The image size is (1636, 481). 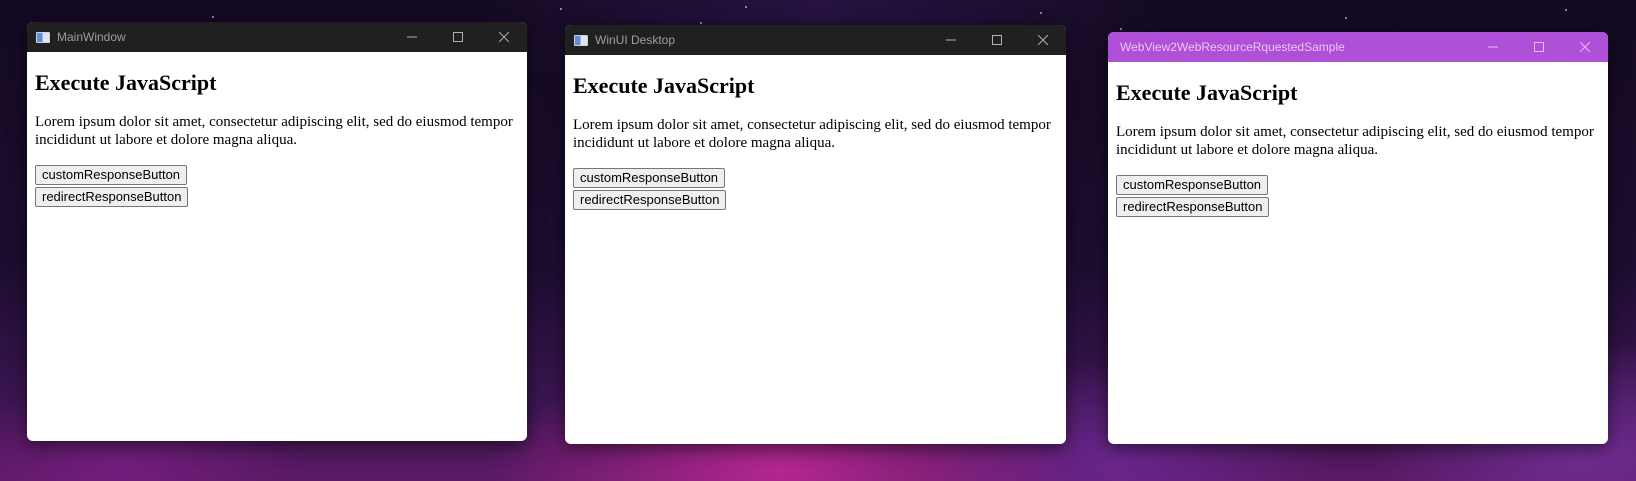 What do you see at coordinates (815, 40) in the screenshot?
I see `title-bar: WinUI Desktop` at bounding box center [815, 40].